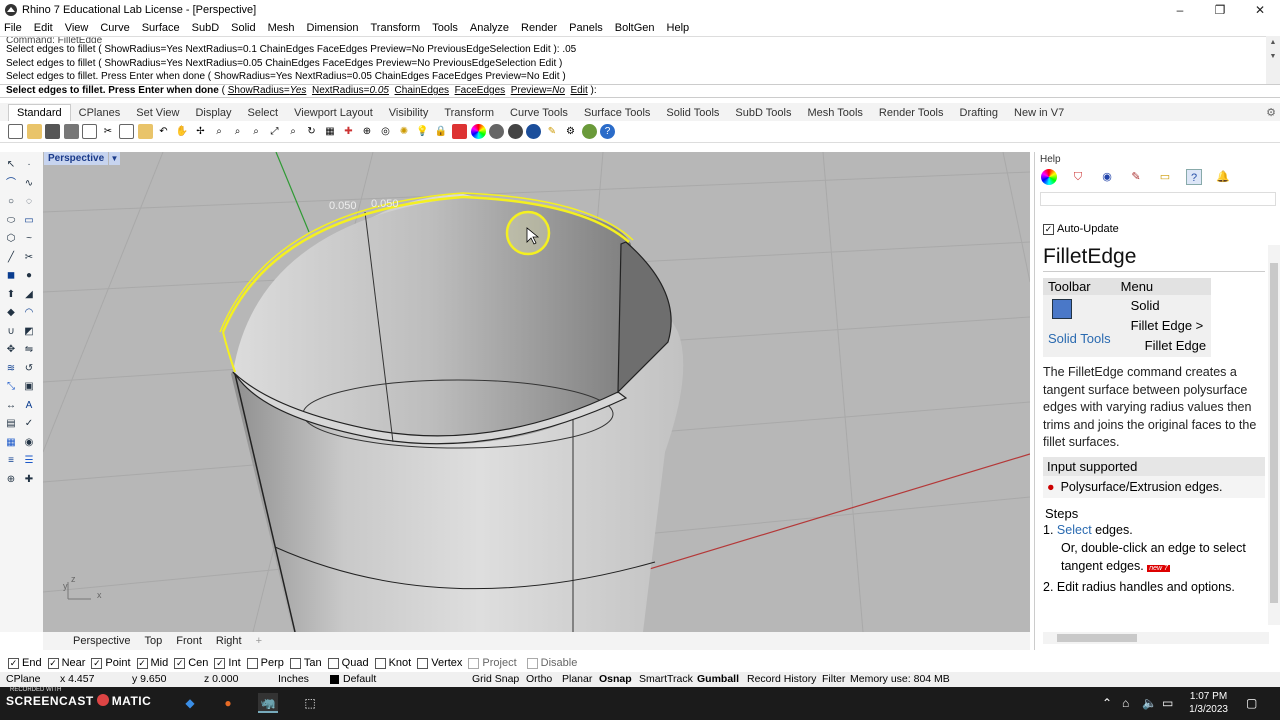 Image resolution: width=1280 pixels, height=720 pixels. I want to click on maximize-button: ❐, so click(1220, 10).